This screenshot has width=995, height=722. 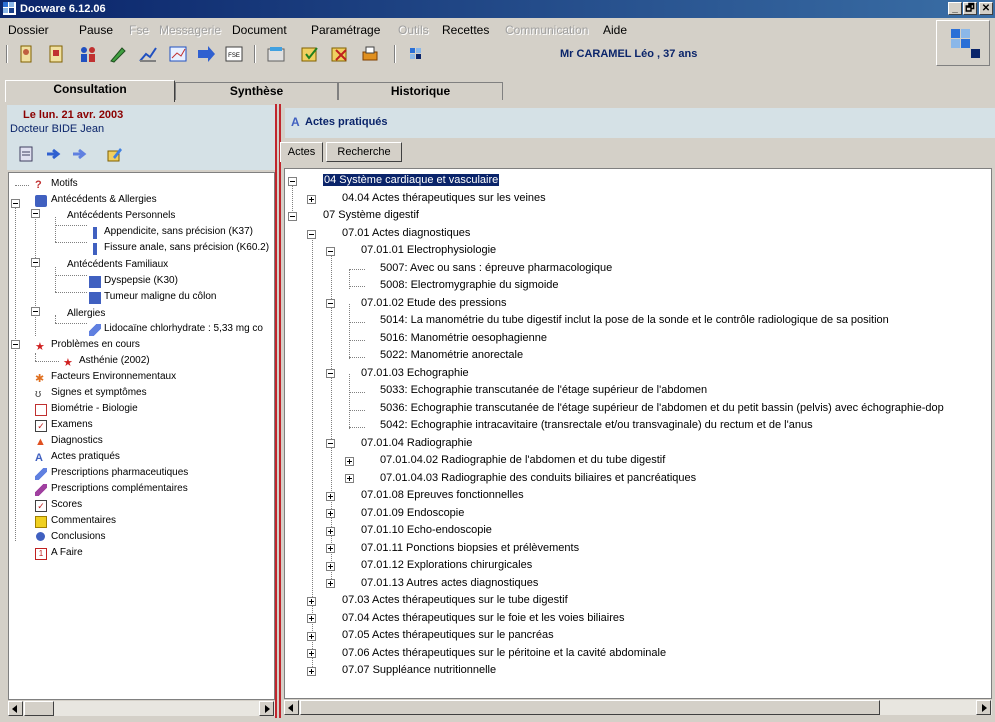 I want to click on tree-item-lidocaine: Lidocaïne chlorhydrate : 5,33 mg co, so click(x=183, y=328).